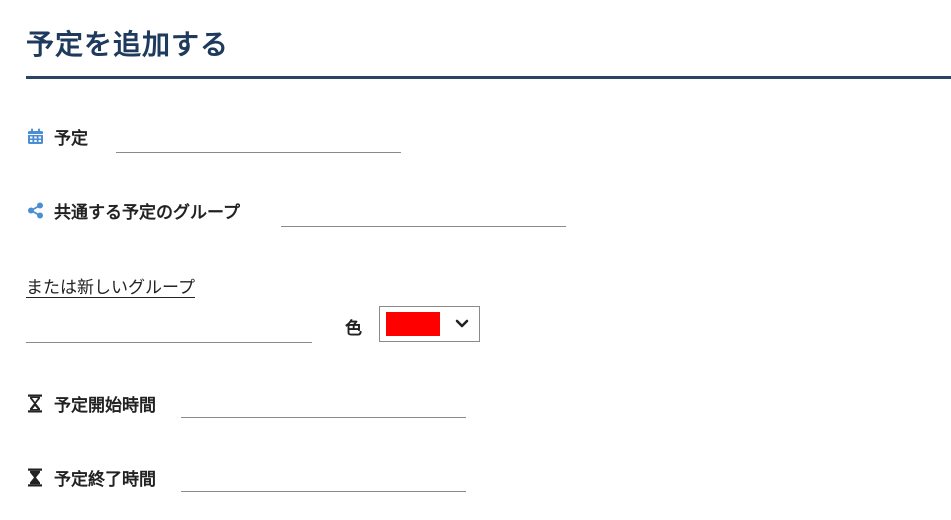 This screenshot has width=951, height=520. Describe the element at coordinates (323, 478) in the screenshot. I see `end-time-input` at that location.